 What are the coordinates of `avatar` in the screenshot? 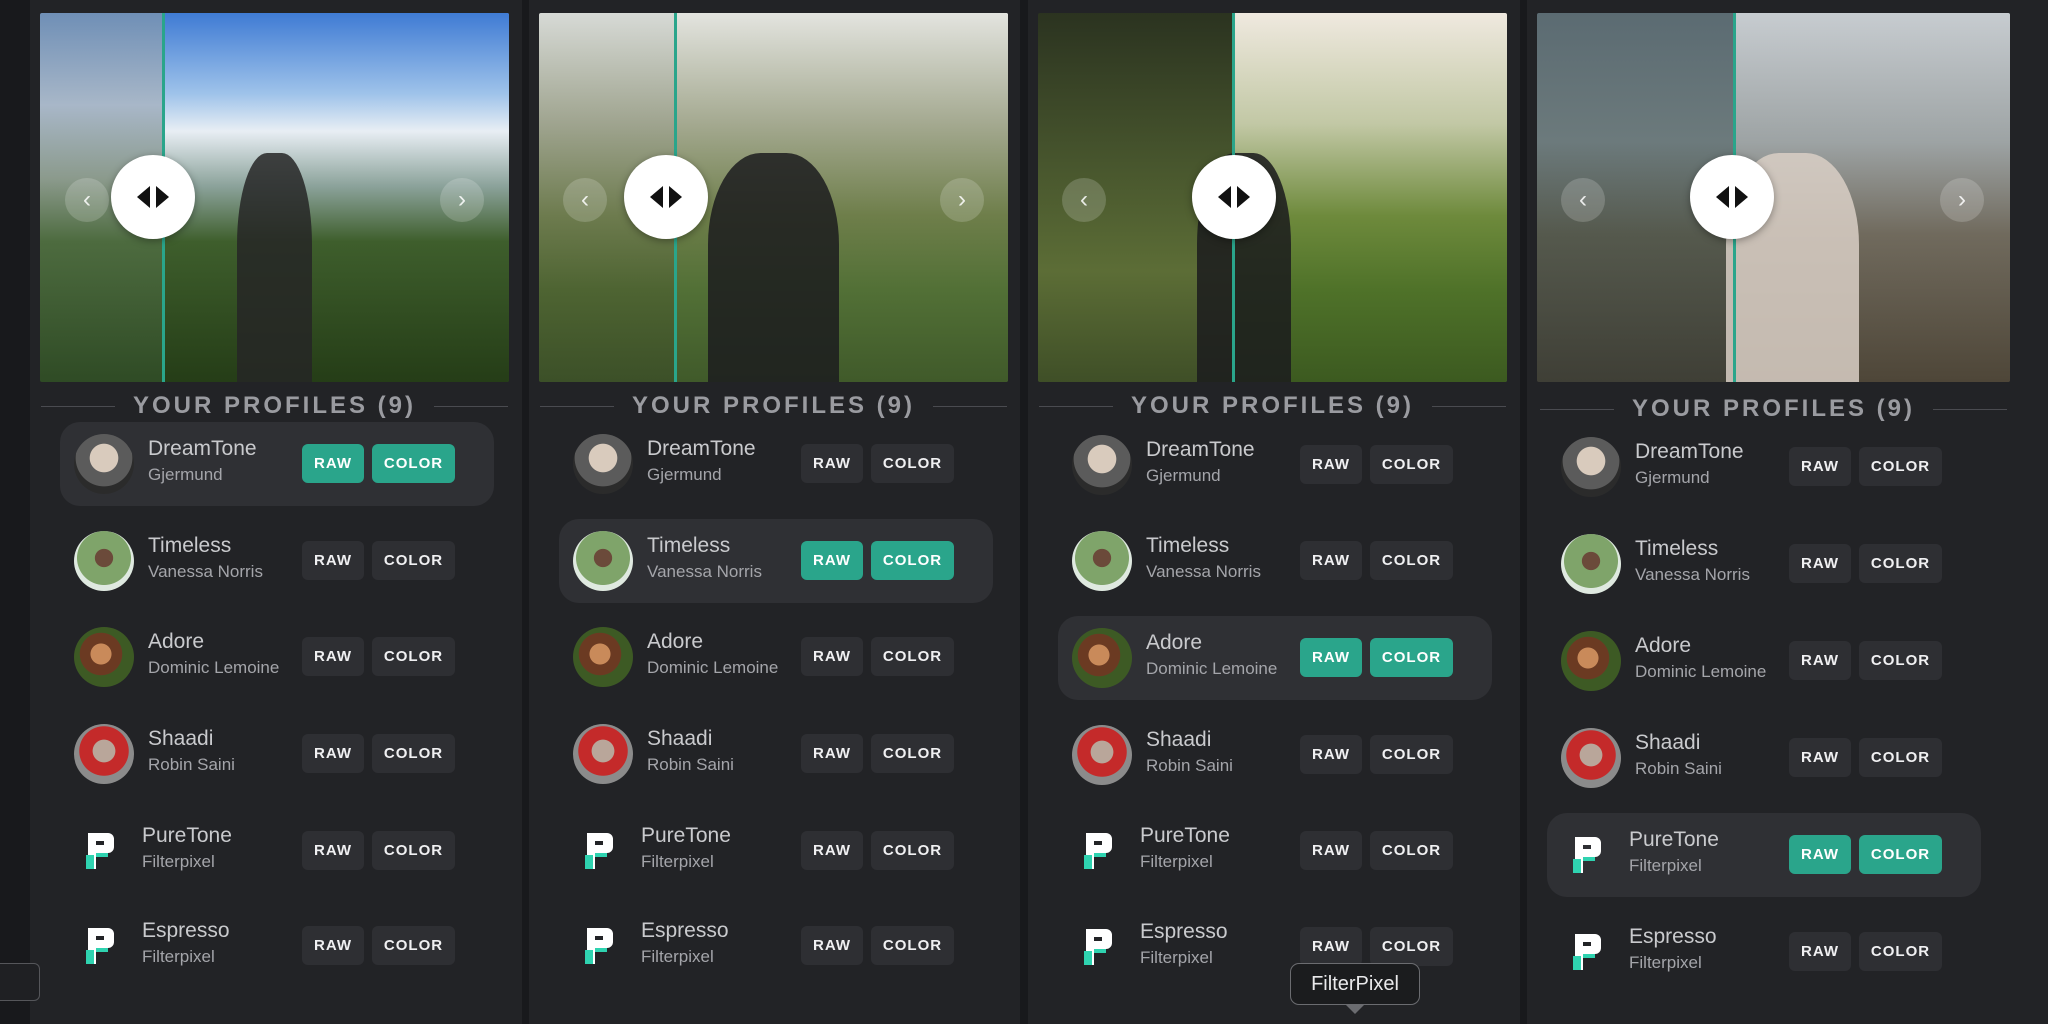 It's located at (1102, 465).